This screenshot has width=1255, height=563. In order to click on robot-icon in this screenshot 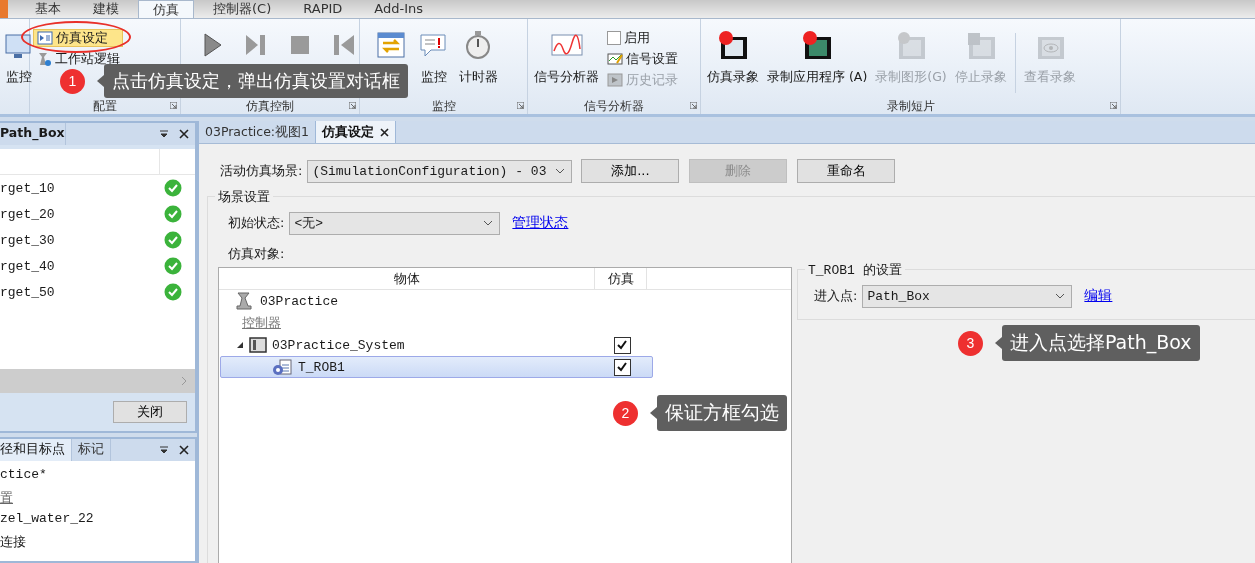, I will do `click(245, 301)`.